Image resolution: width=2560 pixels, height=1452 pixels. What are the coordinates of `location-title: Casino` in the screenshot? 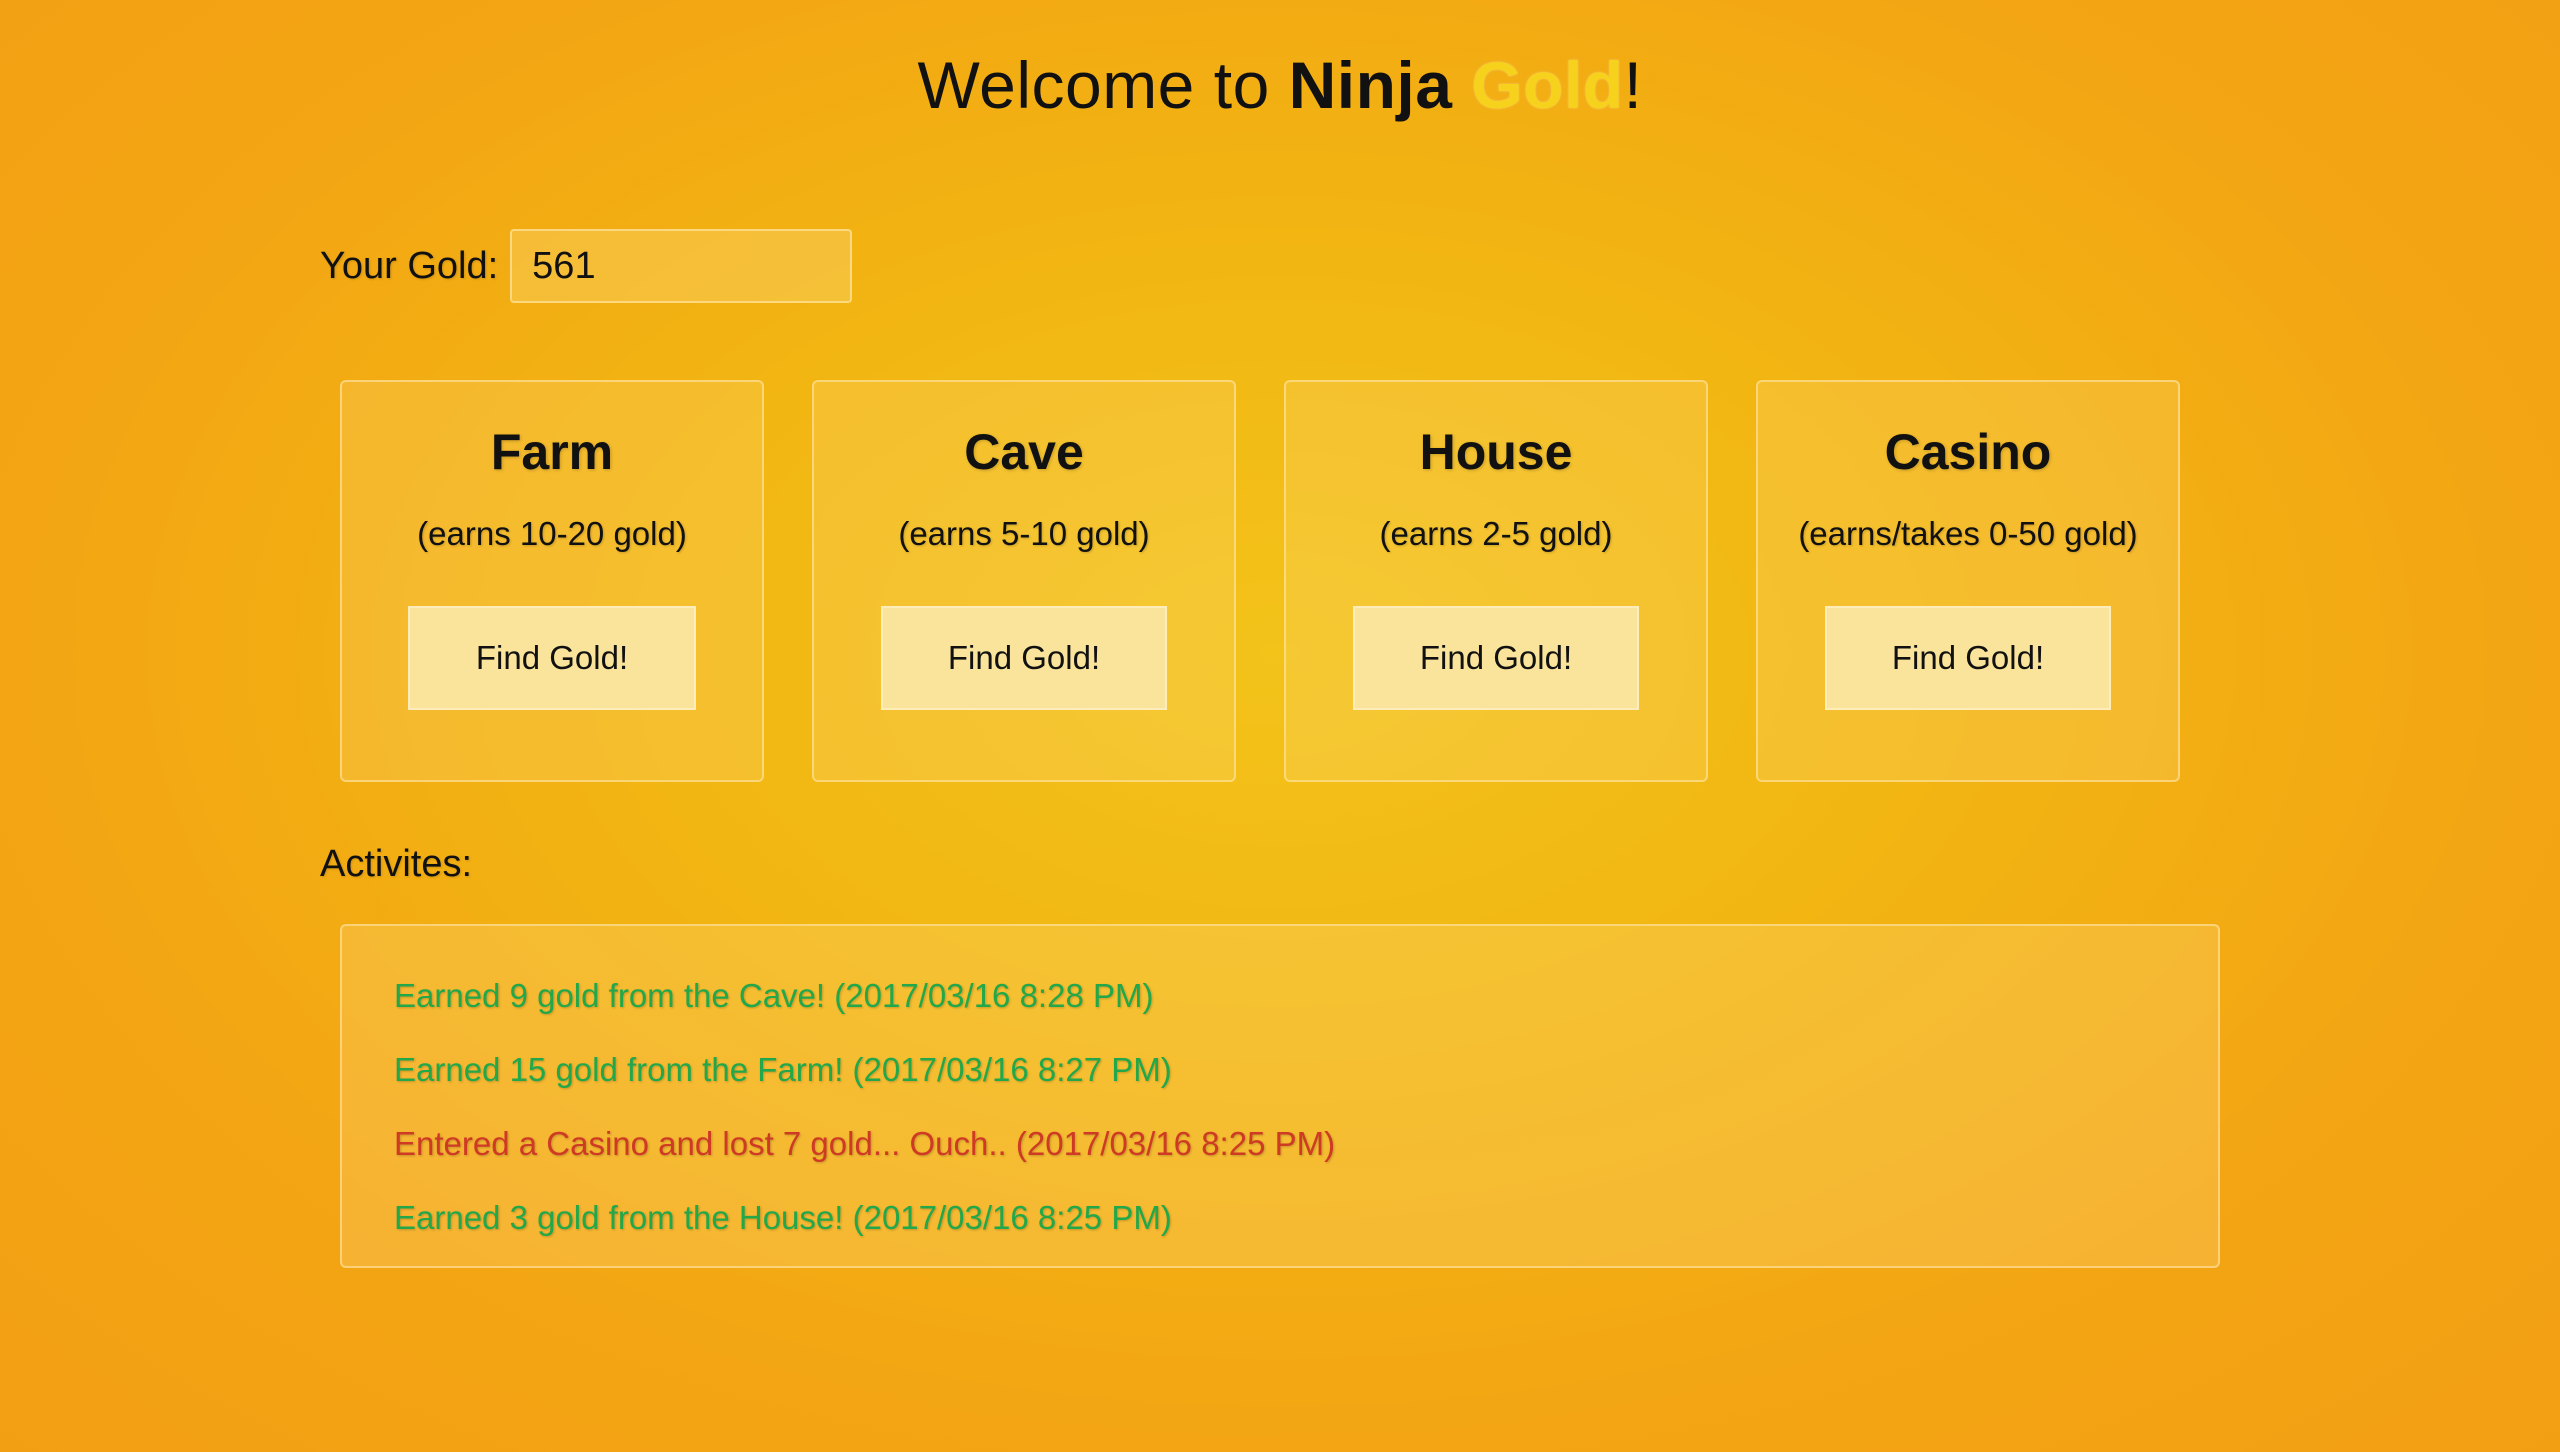 It's located at (1968, 452).